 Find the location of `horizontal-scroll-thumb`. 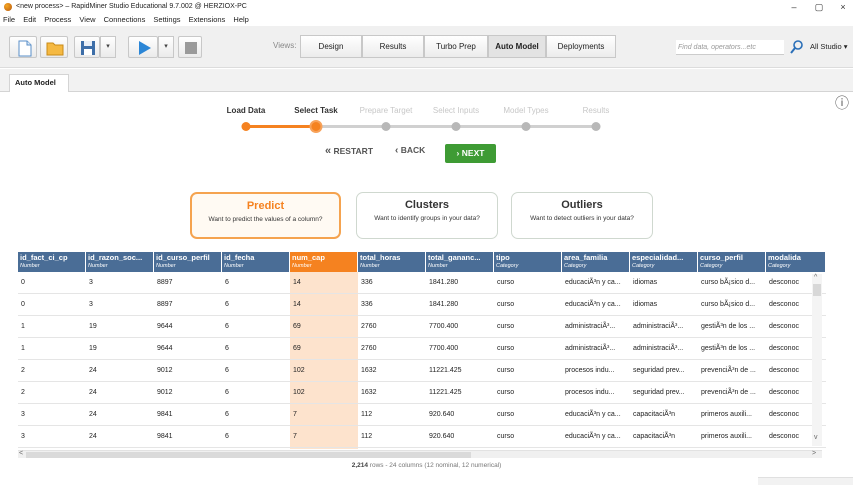

horizontal-scroll-thumb is located at coordinates (248, 455).